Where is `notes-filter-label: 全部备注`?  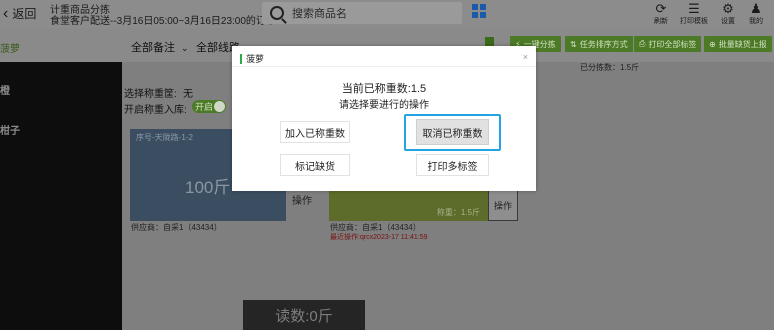
notes-filter-label: 全部备注 is located at coordinates (153, 48).